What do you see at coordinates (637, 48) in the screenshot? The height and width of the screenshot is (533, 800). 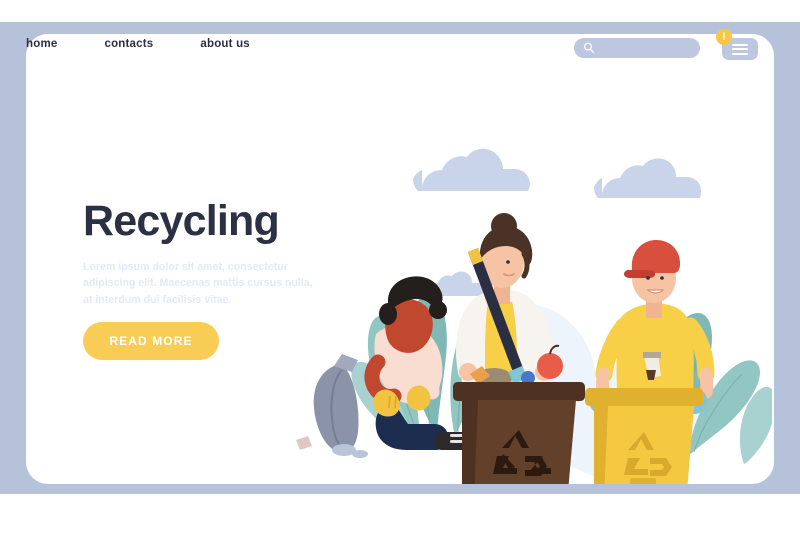 I see `search-input` at bounding box center [637, 48].